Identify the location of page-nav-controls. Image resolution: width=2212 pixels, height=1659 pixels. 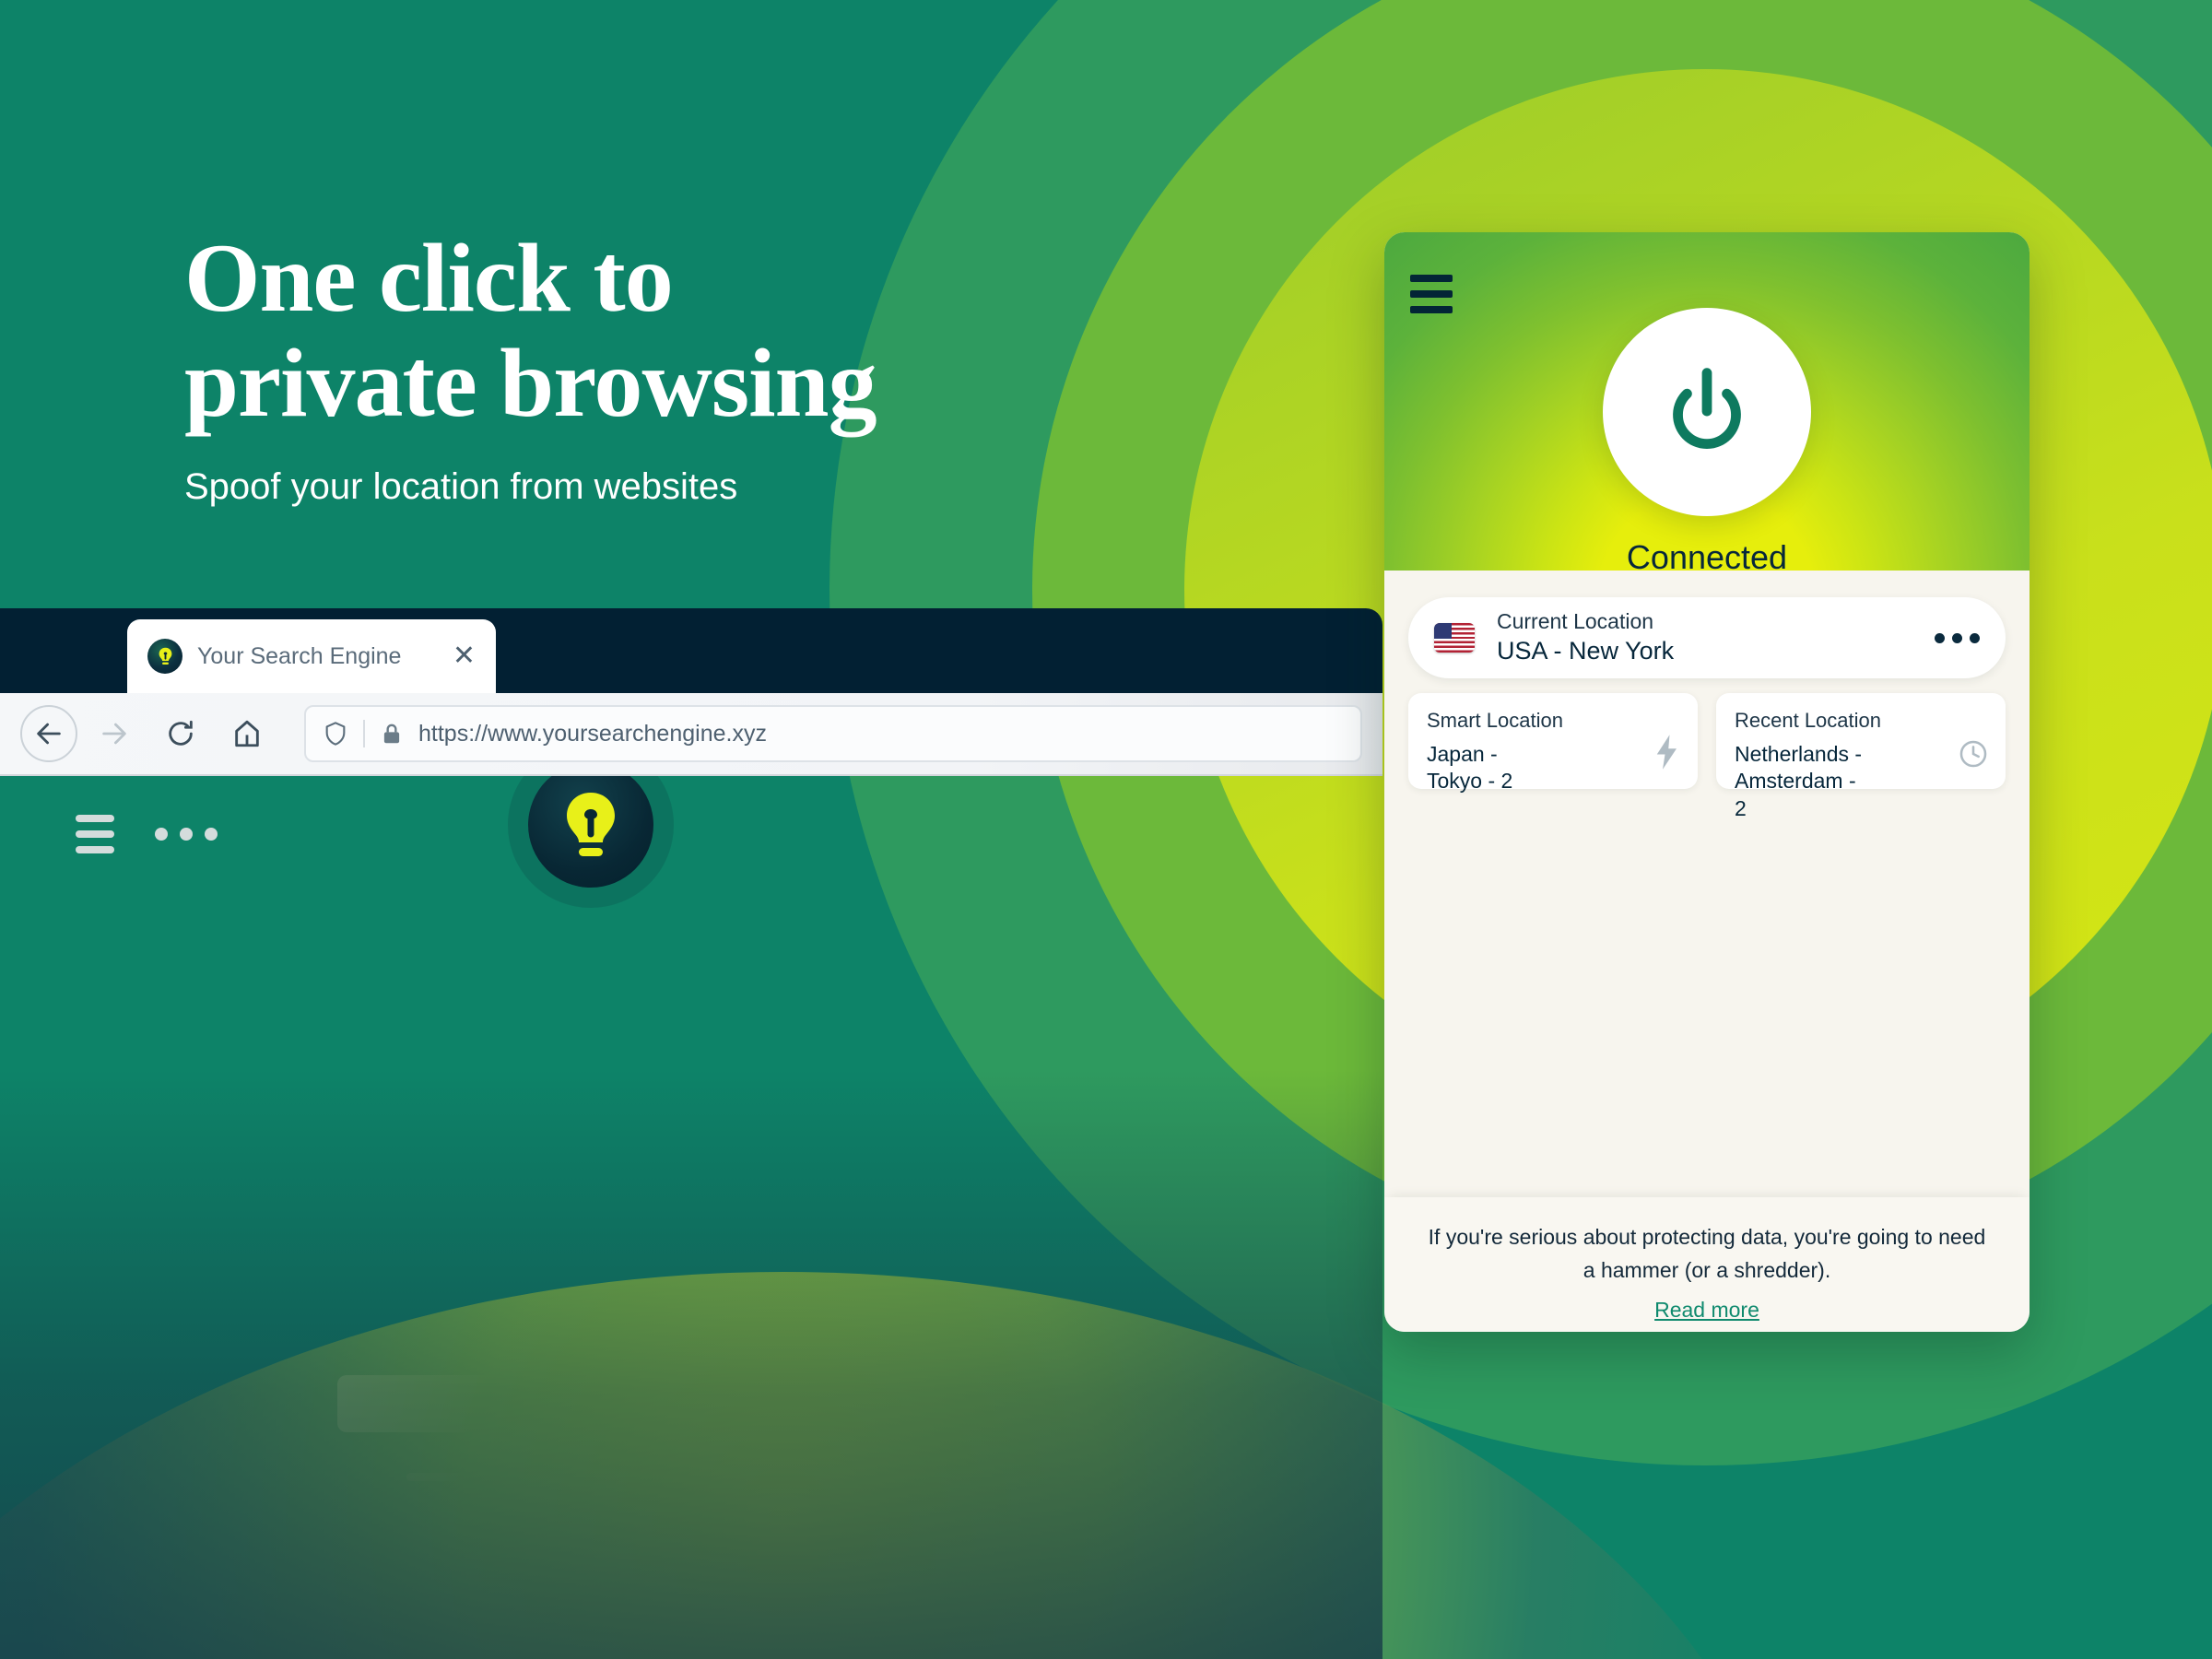
(147, 834).